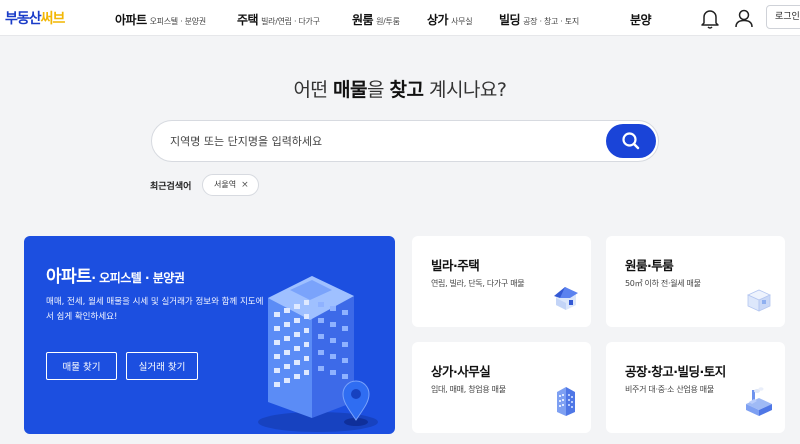 The width and height of the screenshot is (800, 444). I want to click on factory-warehouse-card-title: 공장·창고·빌딩·토지, so click(675, 371).